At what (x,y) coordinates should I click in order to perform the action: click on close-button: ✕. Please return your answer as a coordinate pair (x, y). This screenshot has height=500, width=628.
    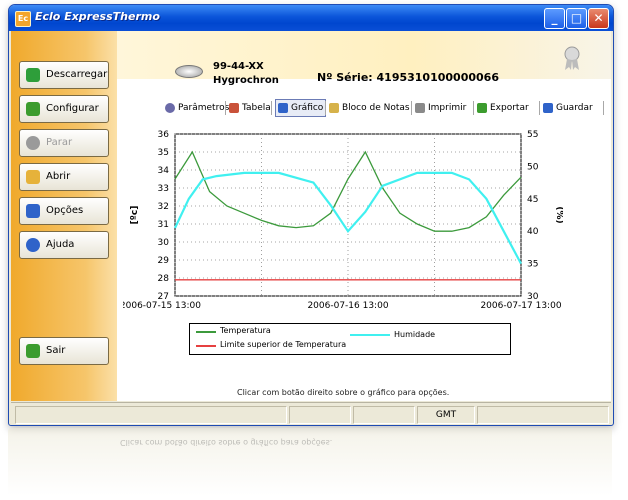
    Looking at the image, I should click on (598, 18).